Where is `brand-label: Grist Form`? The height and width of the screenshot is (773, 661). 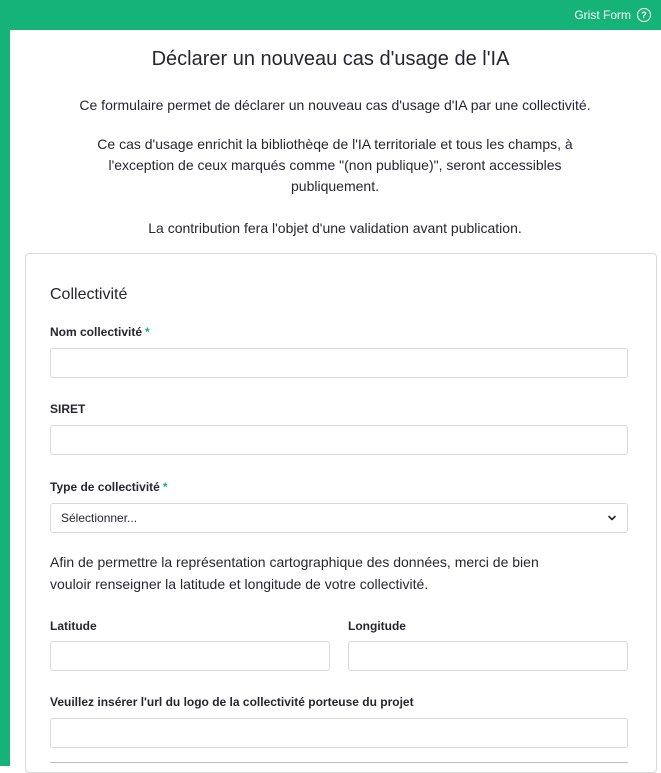
brand-label: Grist Form is located at coordinates (602, 15).